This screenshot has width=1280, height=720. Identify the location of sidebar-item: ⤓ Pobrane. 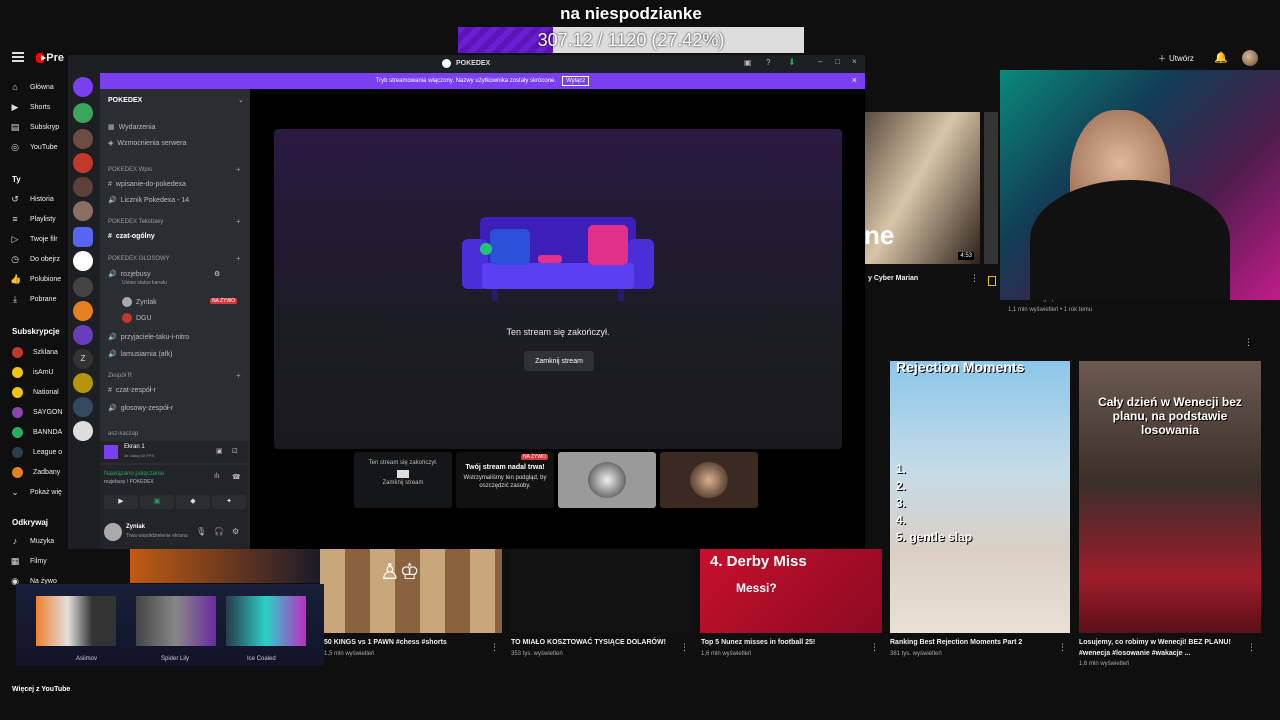
(33, 299).